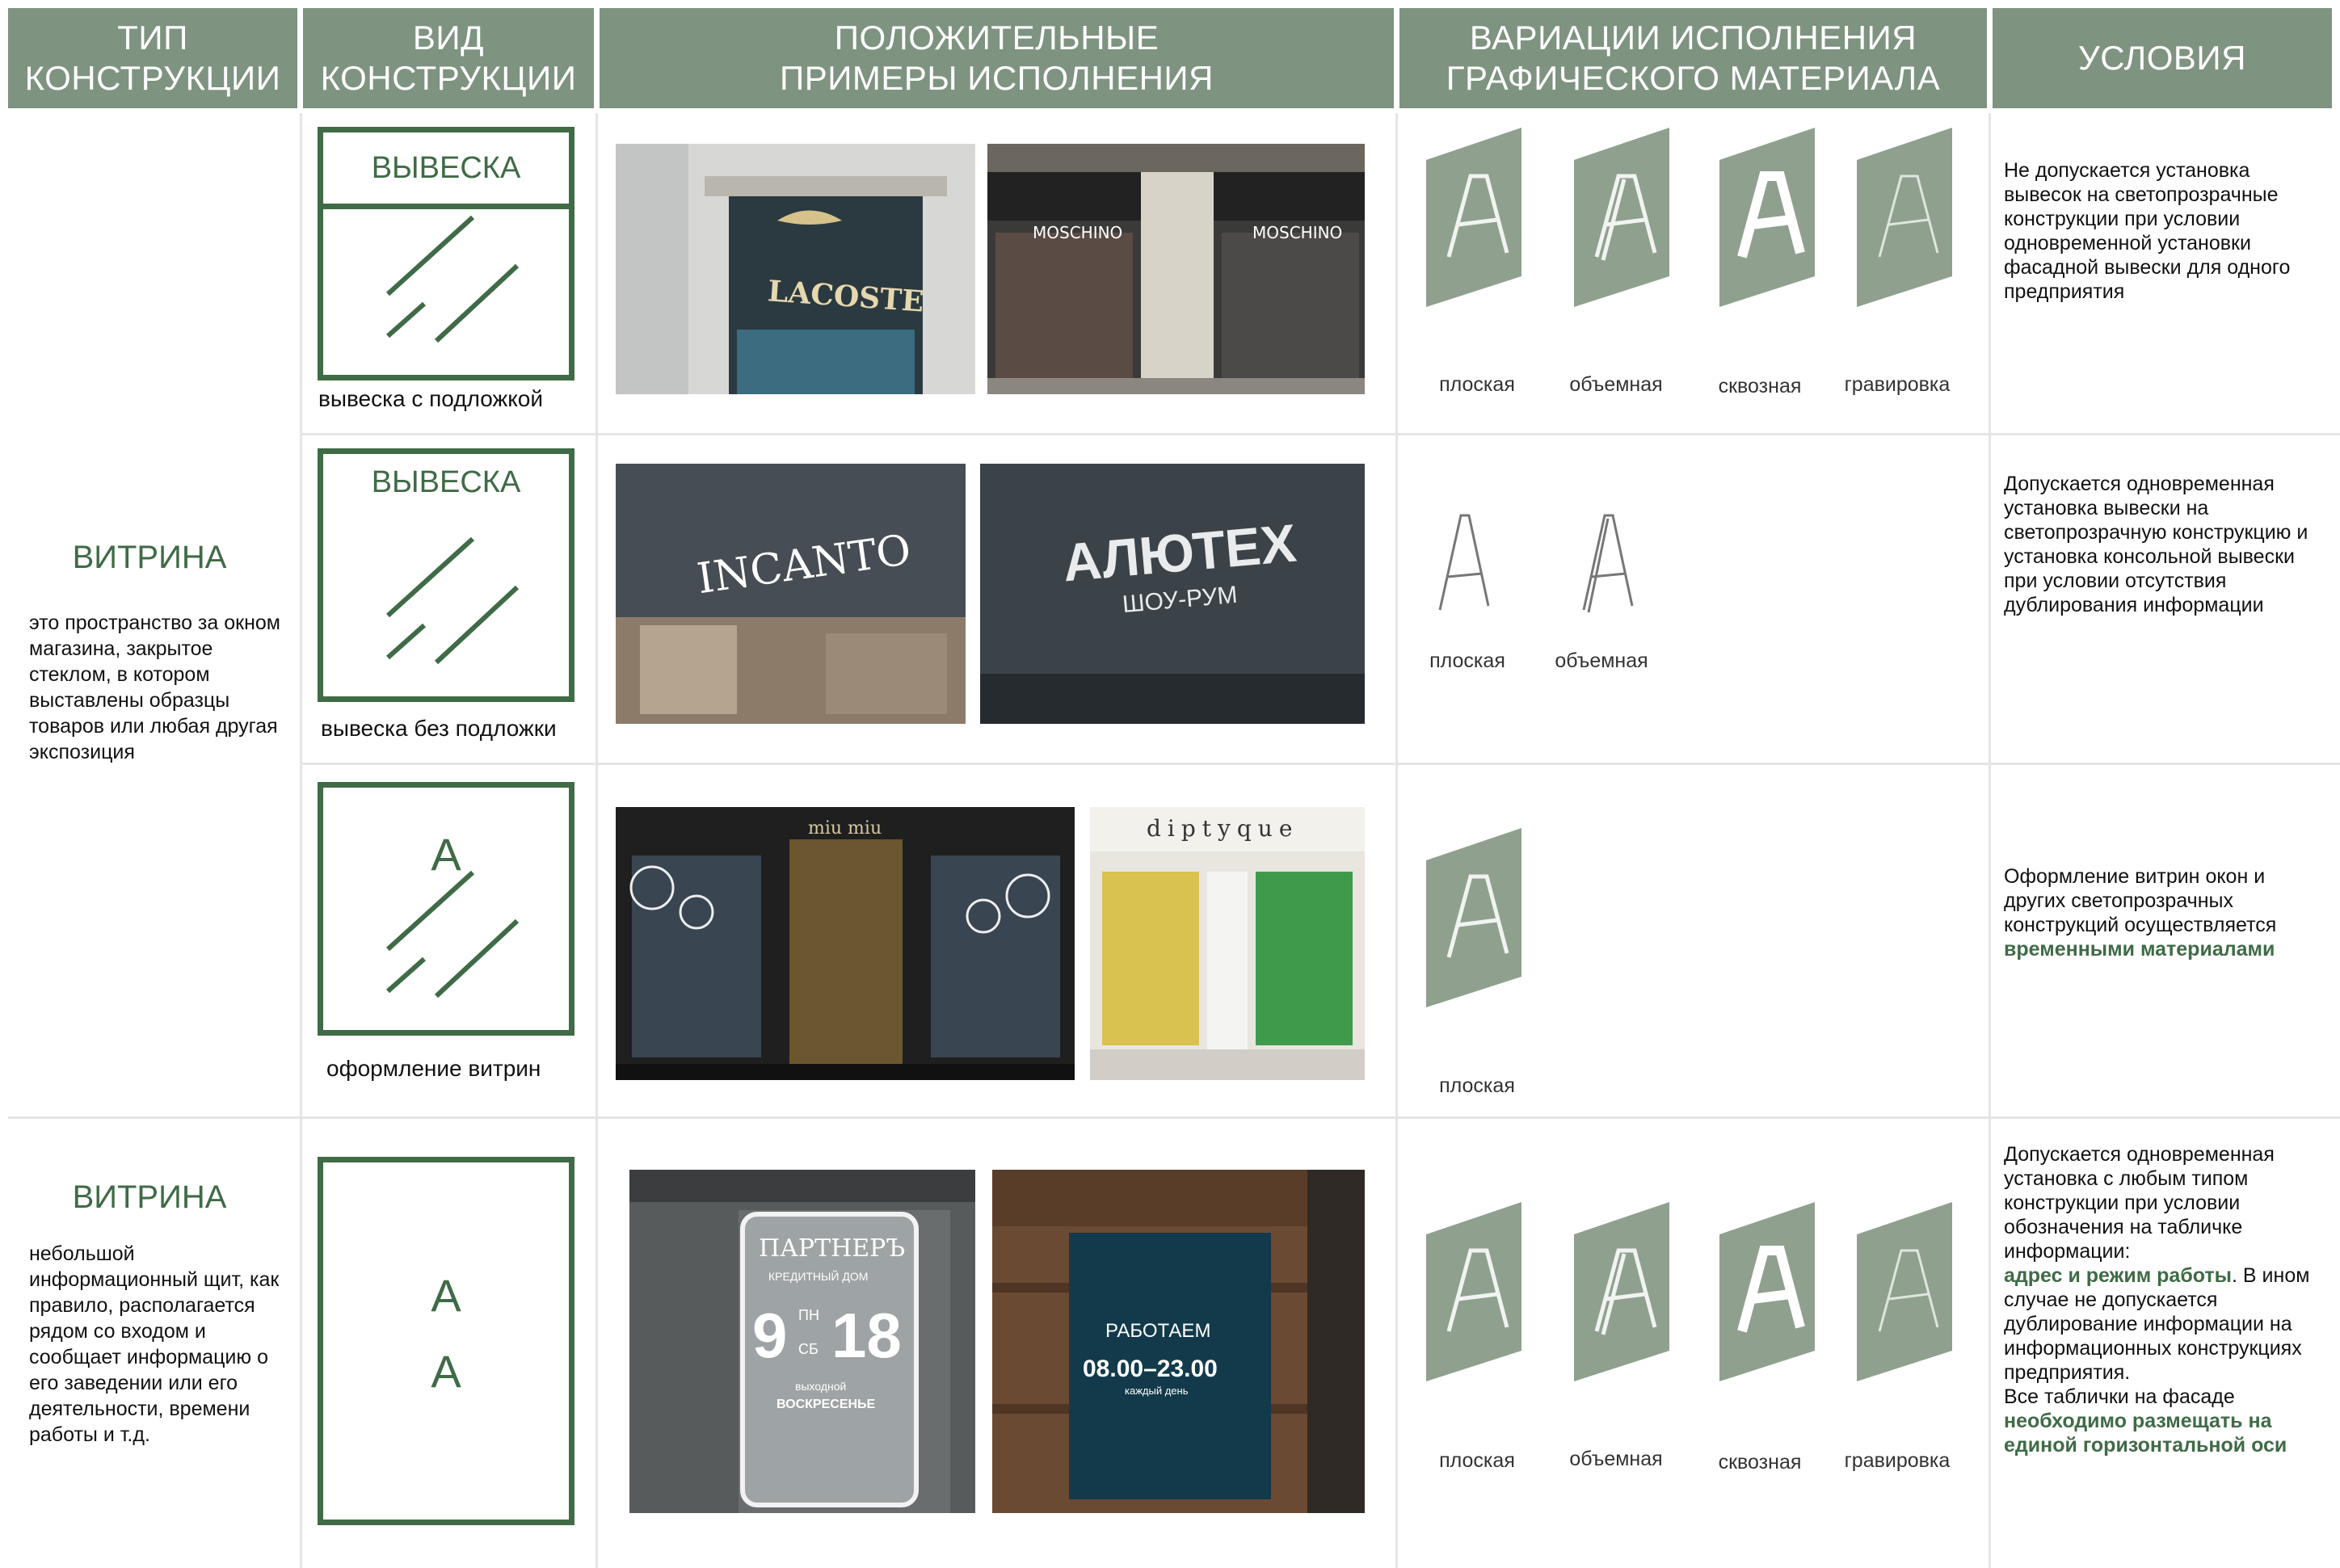 This screenshot has height=1568, width=2340. What do you see at coordinates (809, 1349) in the screenshot?
I see `partner-day2: СБ` at bounding box center [809, 1349].